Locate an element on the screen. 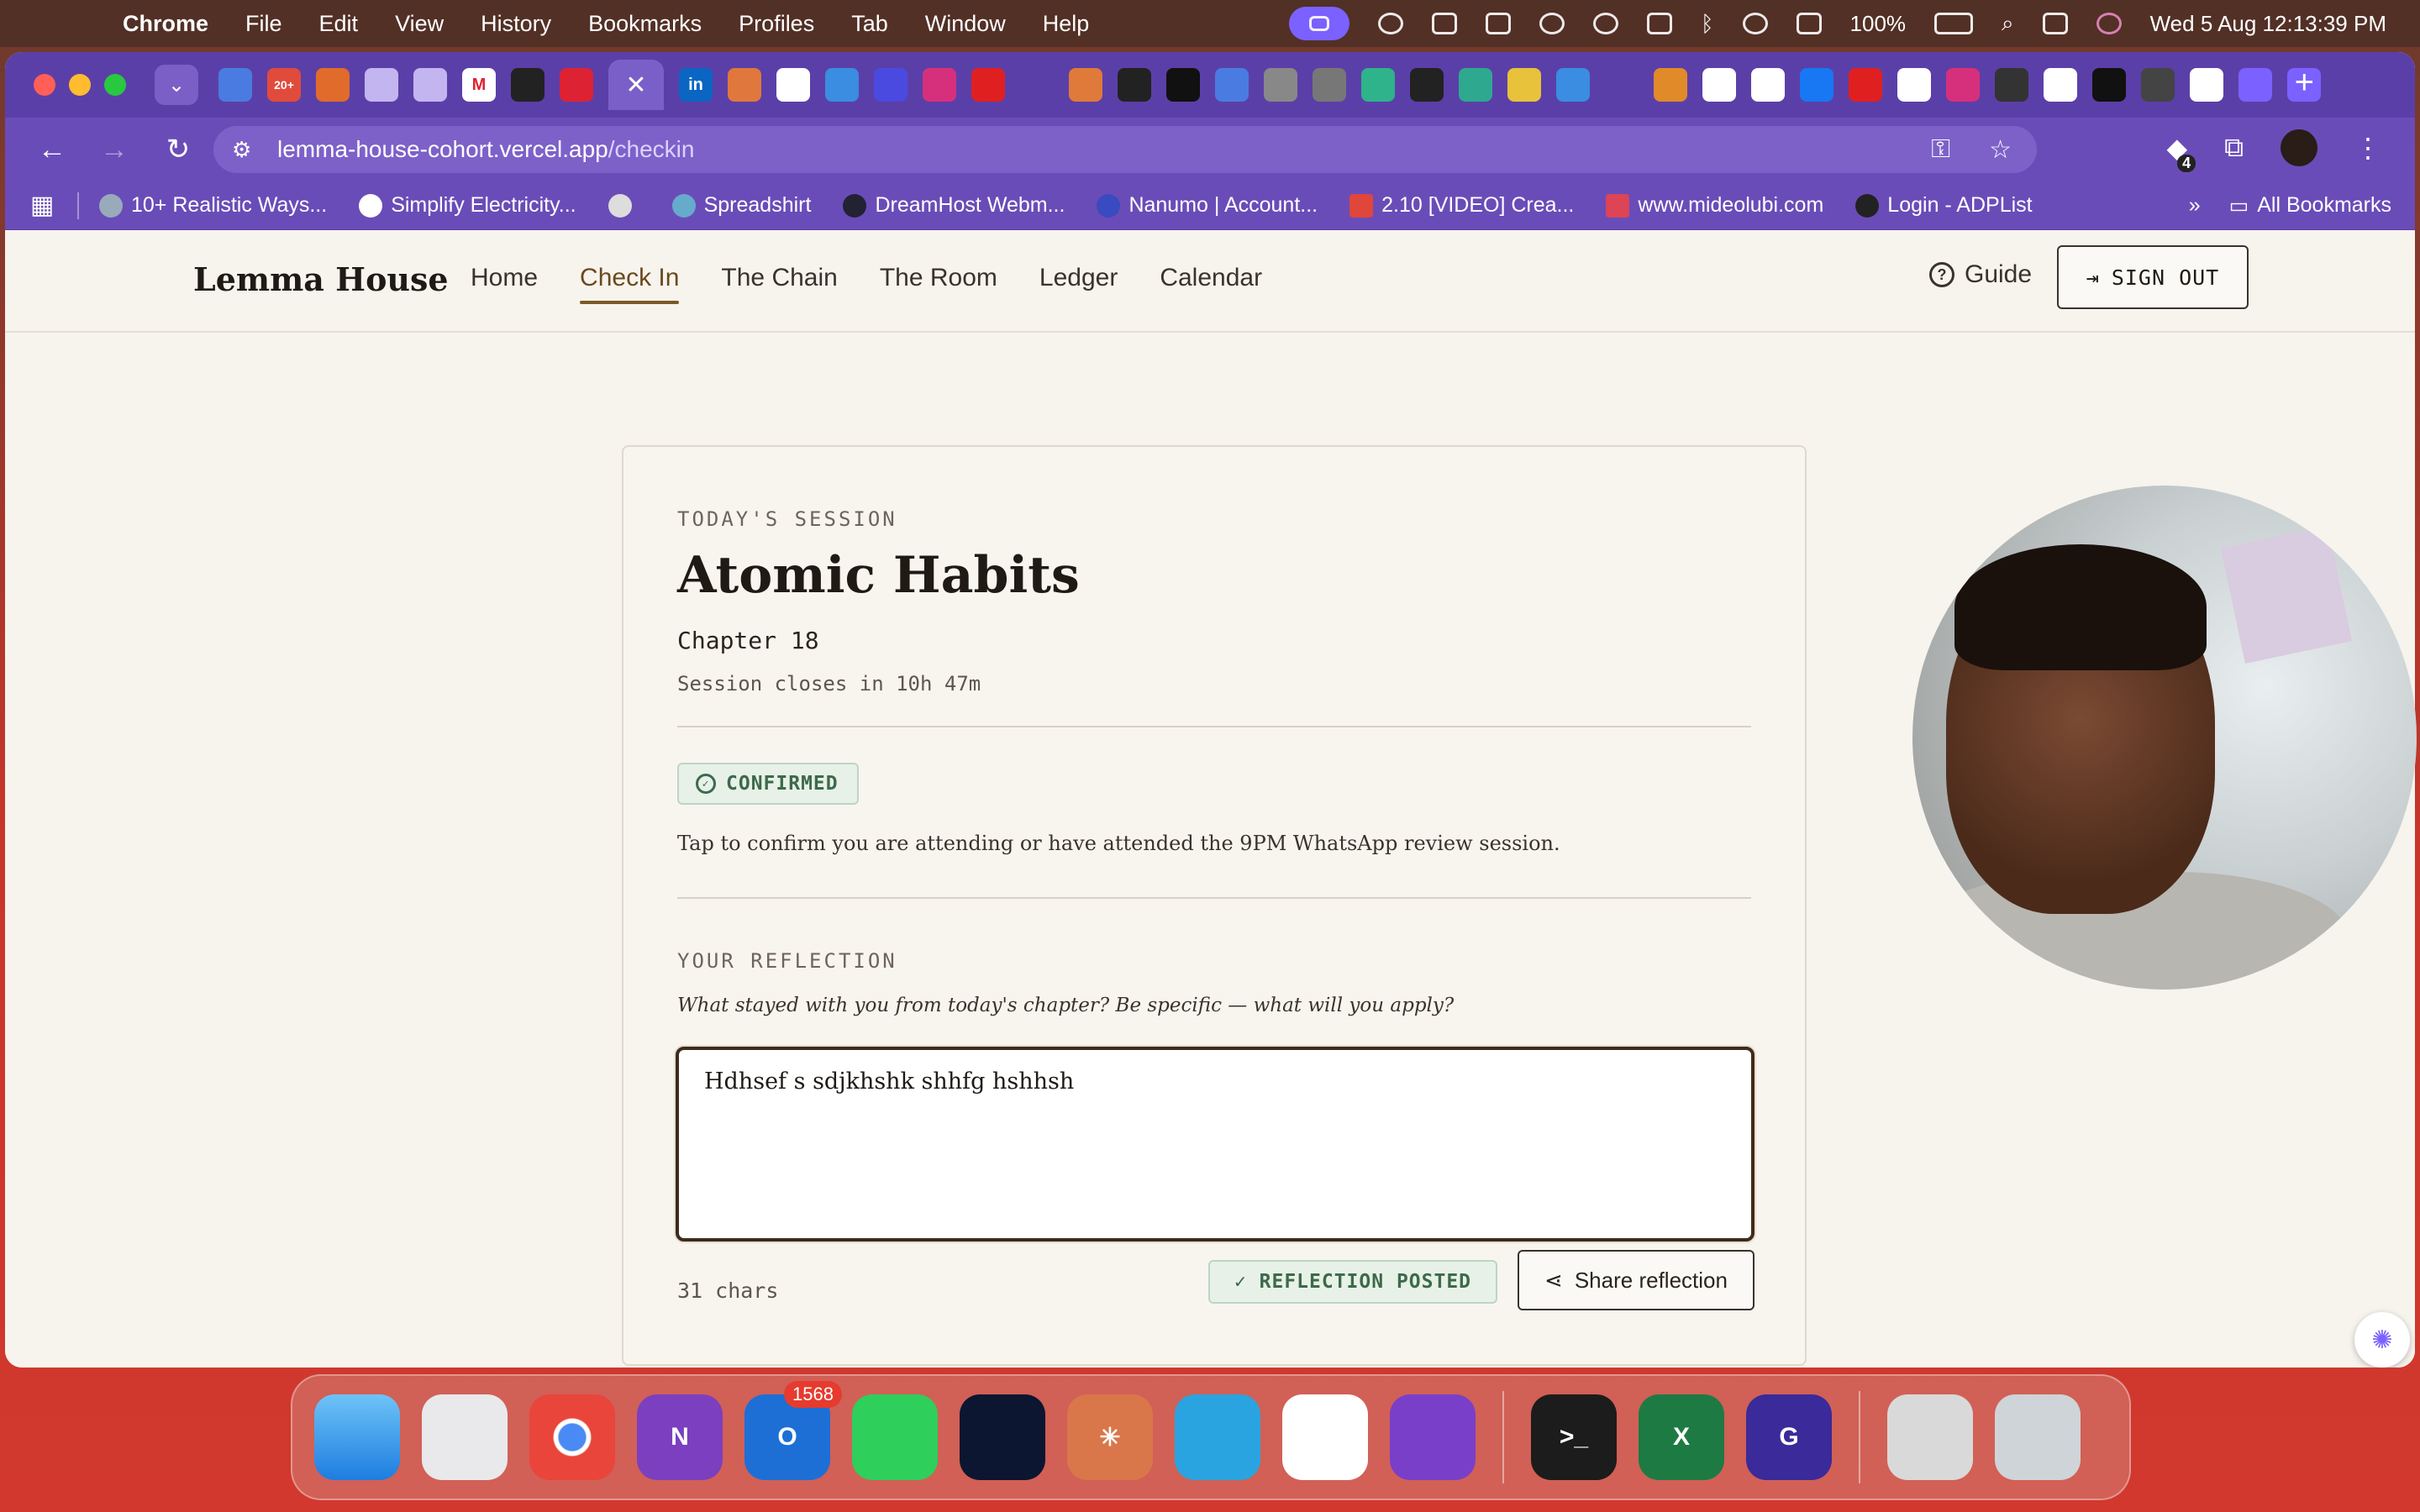 This screenshot has height=1512, width=2420. key-icon: ⚿ is located at coordinates (1940, 150).